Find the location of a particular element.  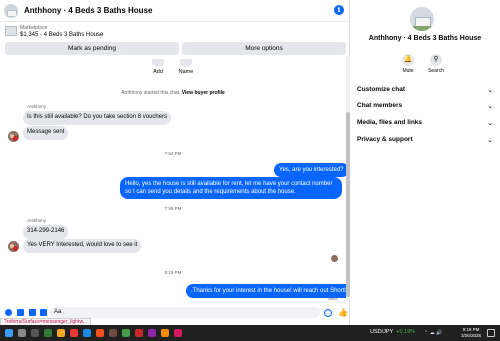

search-icon: ⚲ is located at coordinates (436, 60).